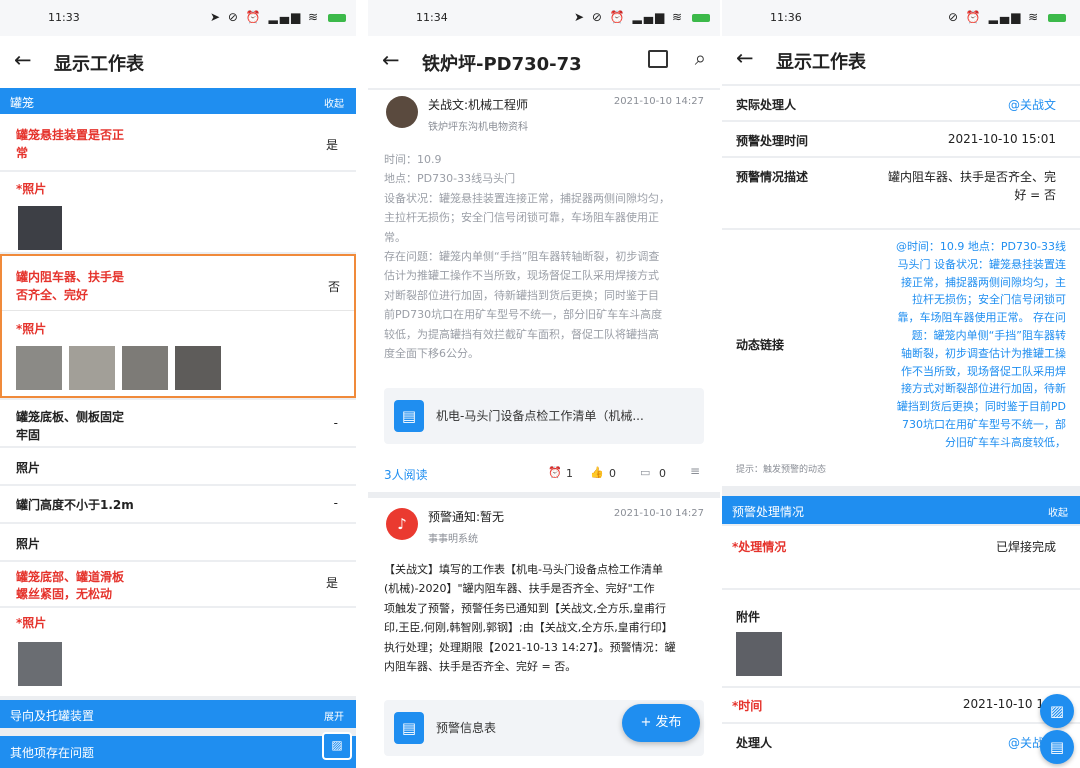 The image size is (1080, 768). What do you see at coordinates (662, 473) in the screenshot?
I see `comment-count: 0` at bounding box center [662, 473].